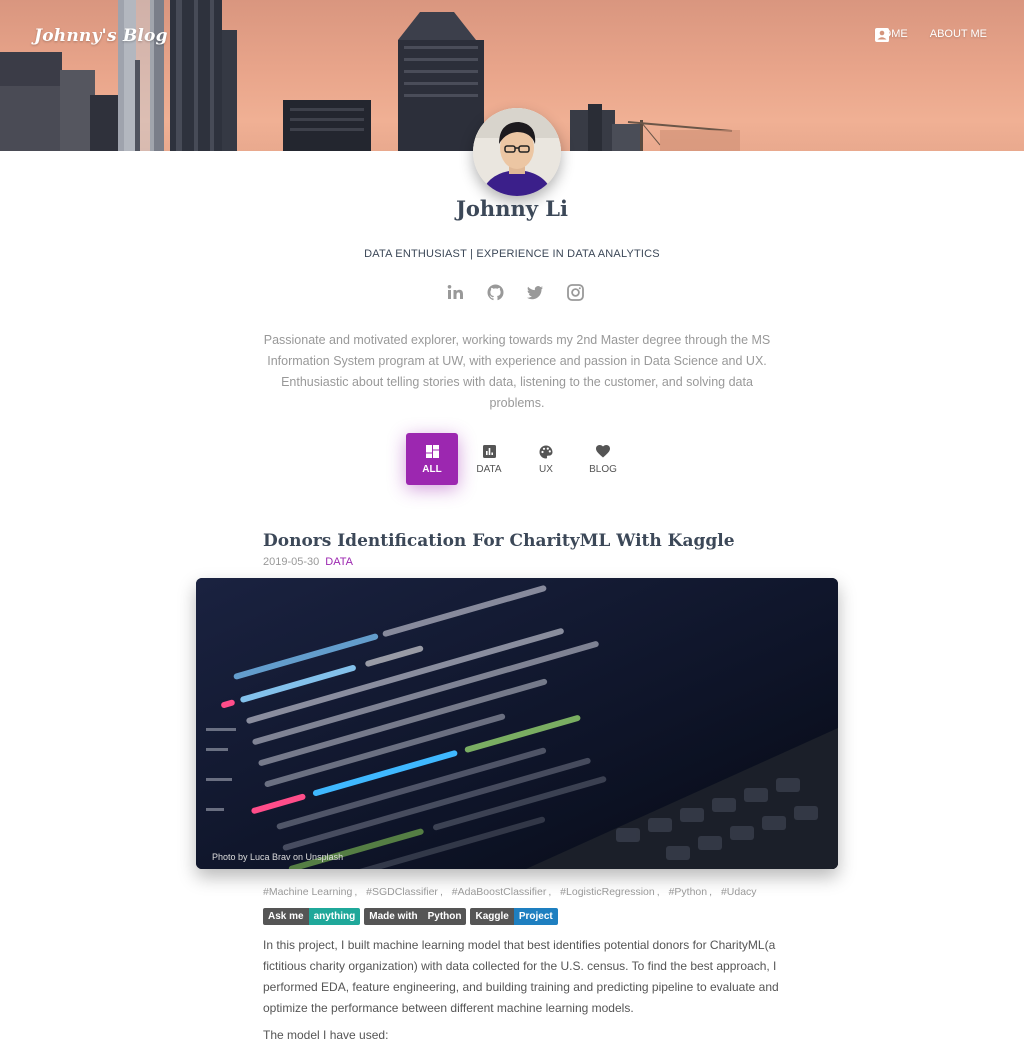 The width and height of the screenshot is (1024, 1054). Describe the element at coordinates (291, 562) in the screenshot. I see `post-date: 2019-05-30` at that location.